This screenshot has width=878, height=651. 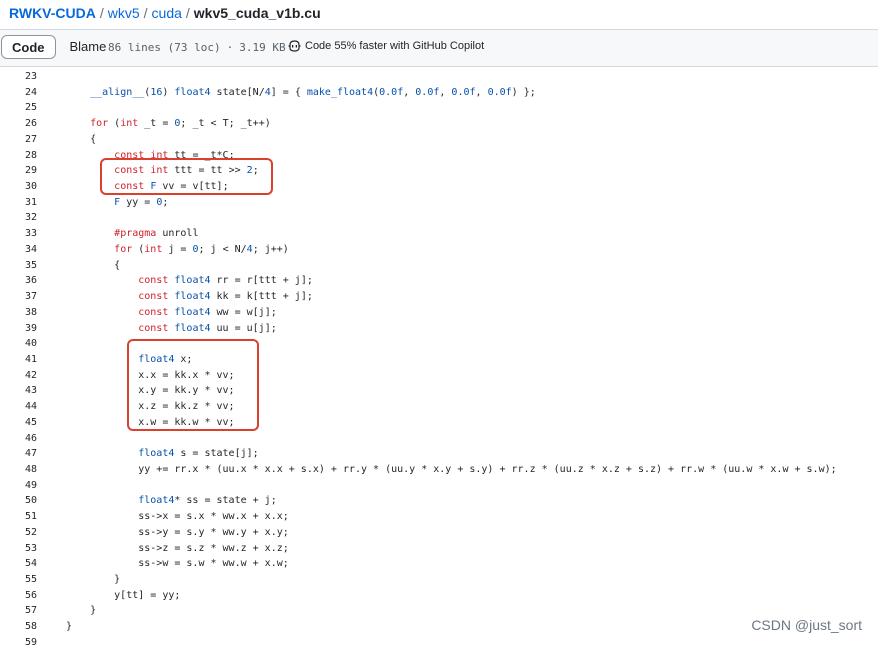 What do you see at coordinates (18, 108) in the screenshot?
I see `line-number: 25` at bounding box center [18, 108].